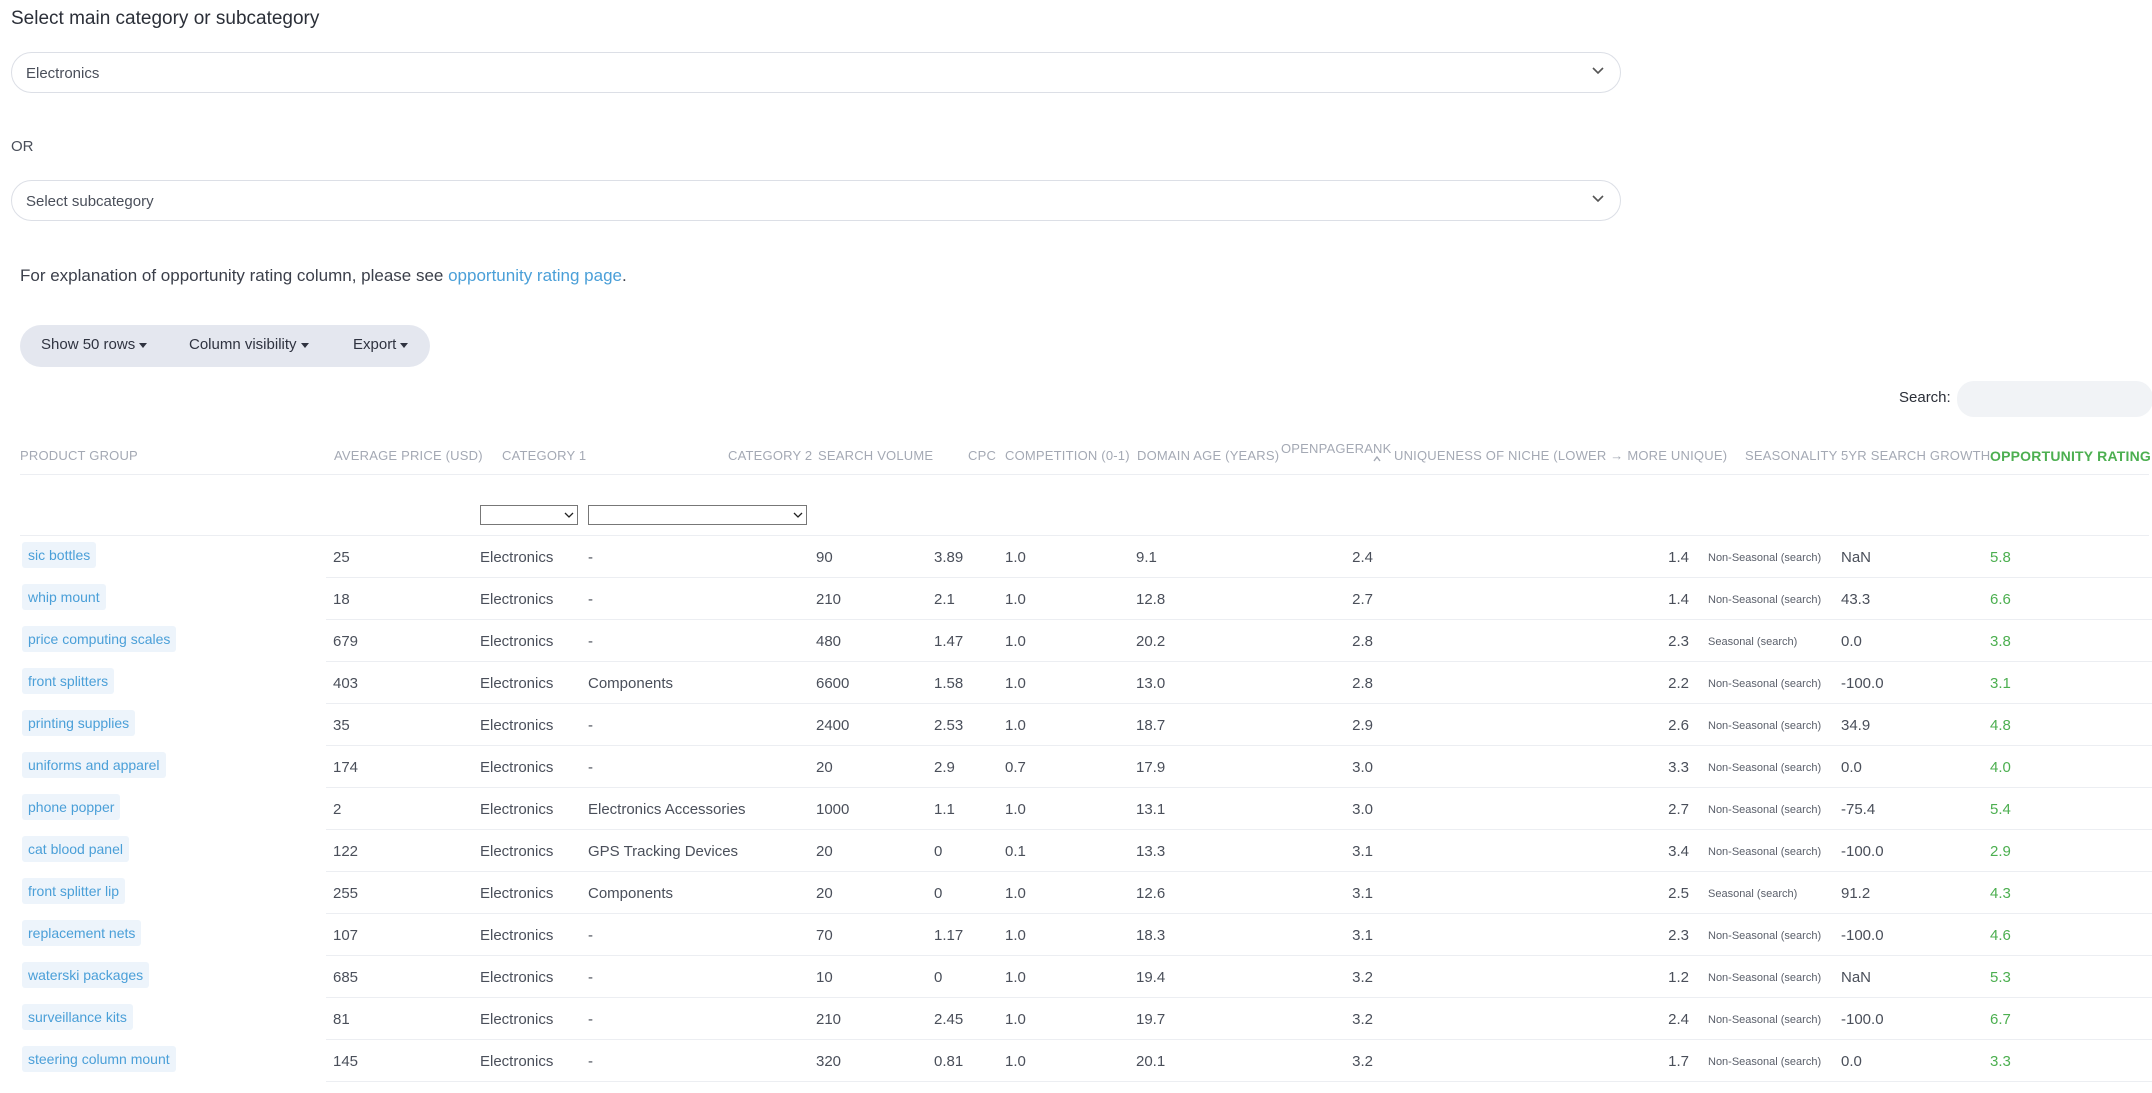 Image resolution: width=2152 pixels, height=1093 pixels. I want to click on header-category1: CATEGORY 1, so click(544, 455).